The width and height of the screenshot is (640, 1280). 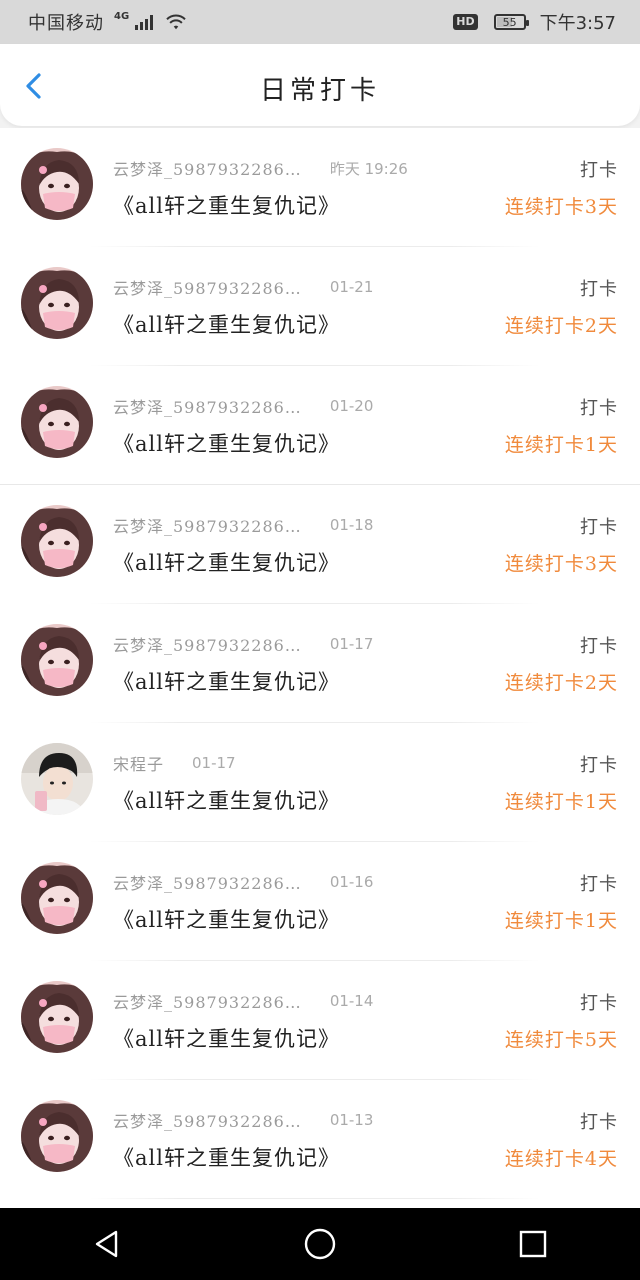 I want to click on list-item: 云梦泽_5987932286… 01-13 《all轩之重生复仇记》 打卡连续打卡4天, so click(x=320, y=1139).